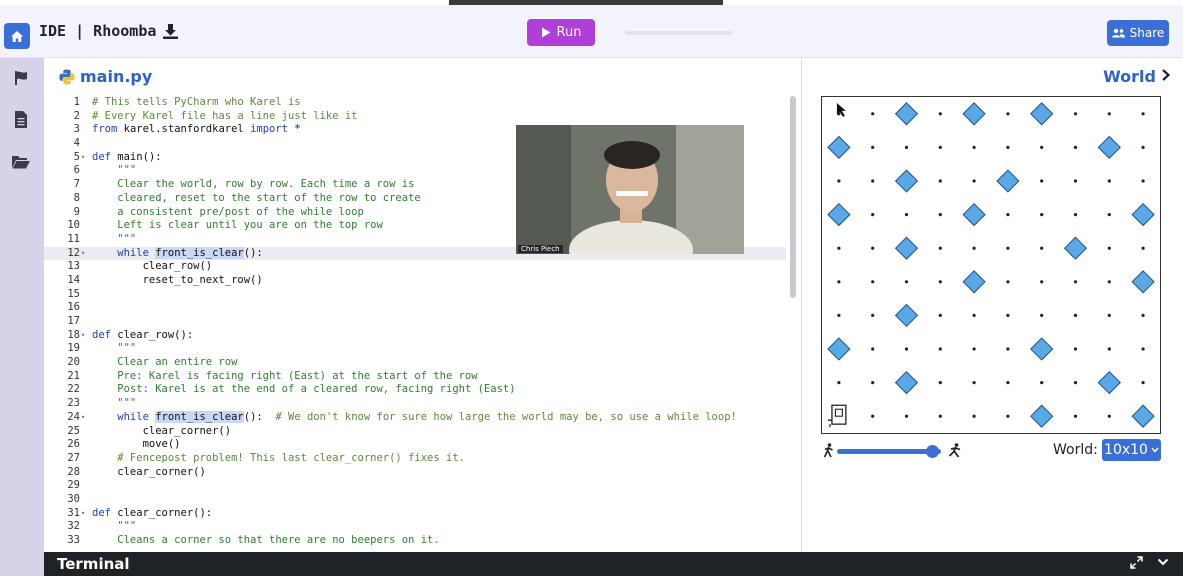 The width and height of the screenshot is (1183, 576). I want to click on line-number: 6, so click(76, 170).